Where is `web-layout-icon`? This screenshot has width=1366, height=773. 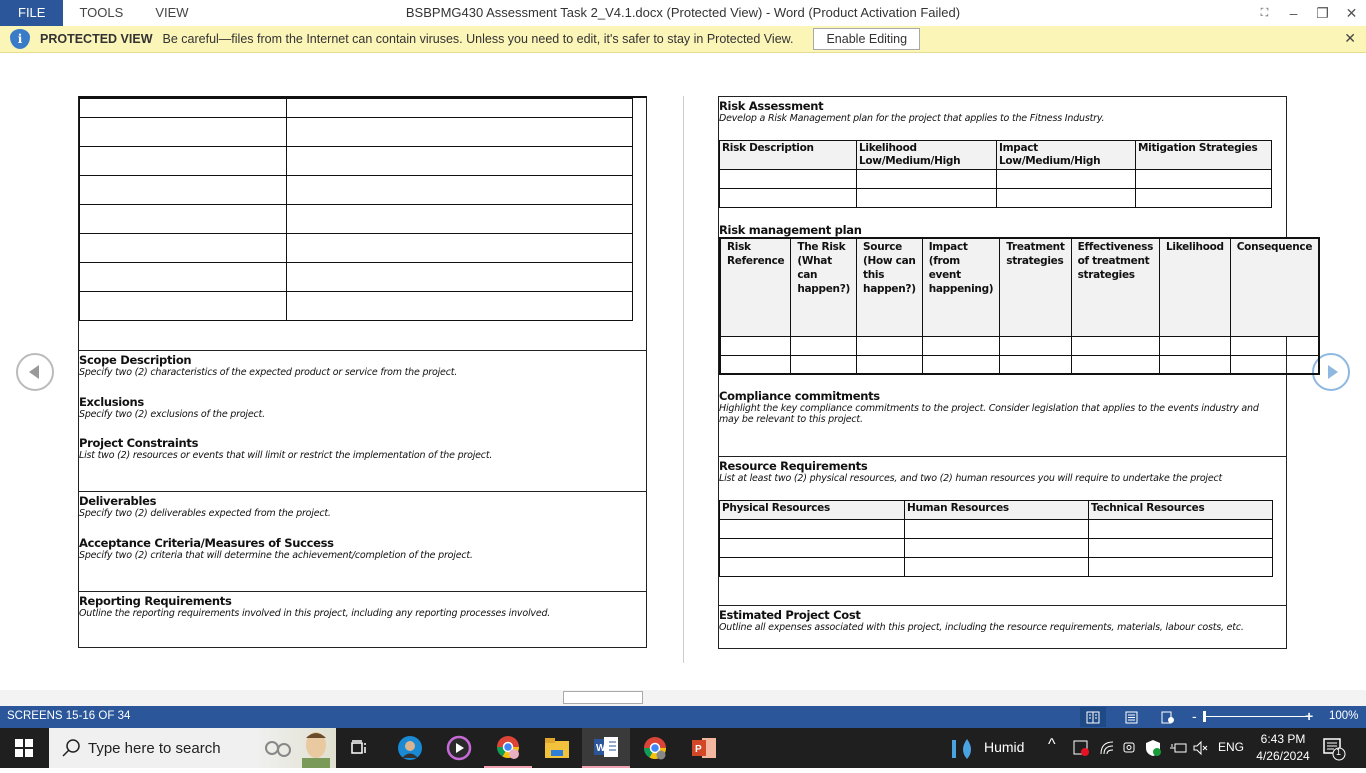 web-layout-icon is located at coordinates (1168, 717).